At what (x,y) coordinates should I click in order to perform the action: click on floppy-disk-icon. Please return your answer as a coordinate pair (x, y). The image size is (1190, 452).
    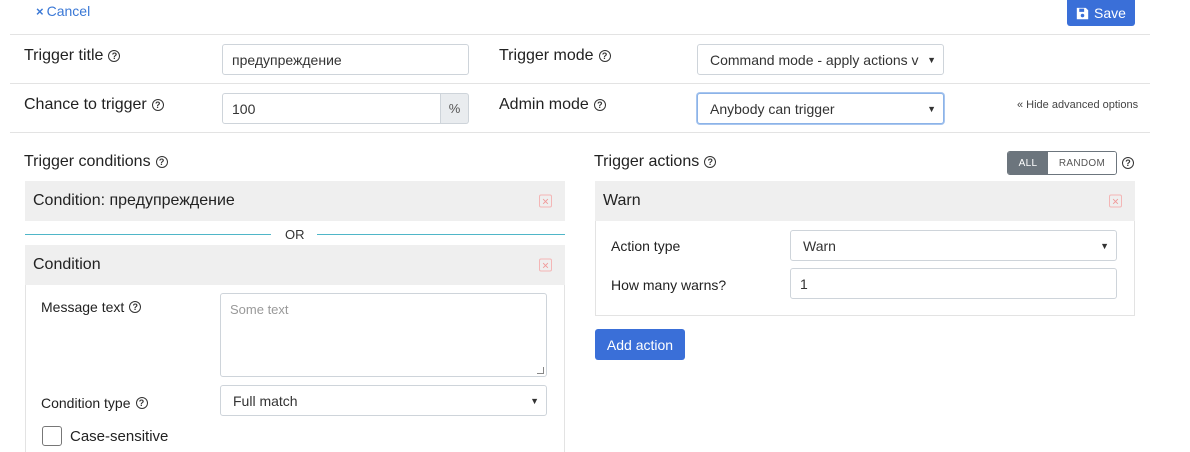
    Looking at the image, I should click on (1082, 13).